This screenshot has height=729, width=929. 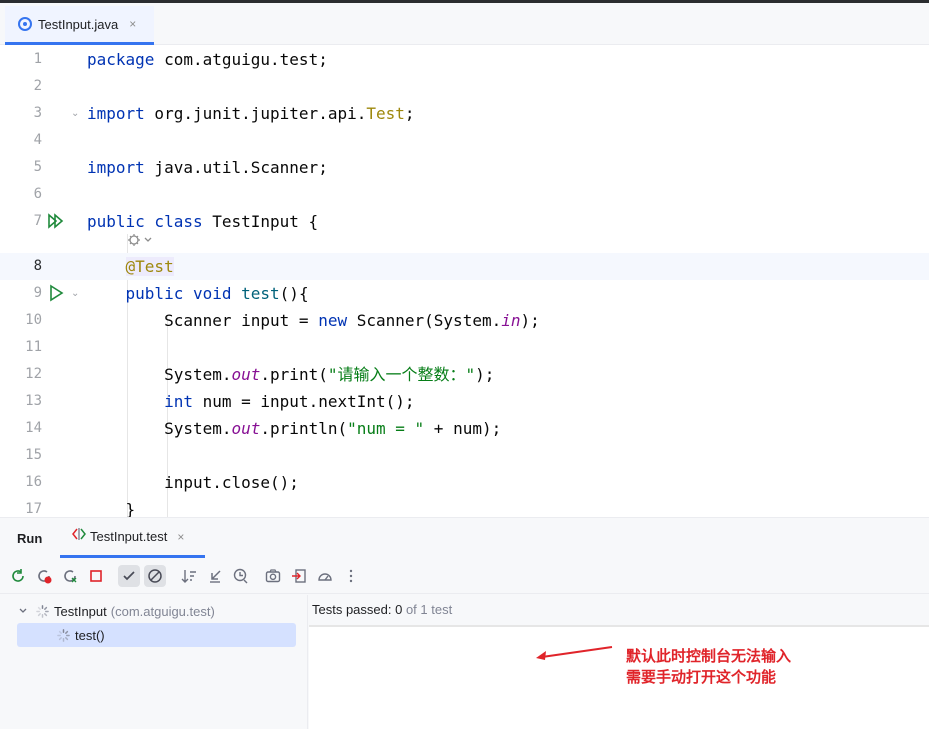 I want to click on line-number: 10, so click(x=33, y=320).